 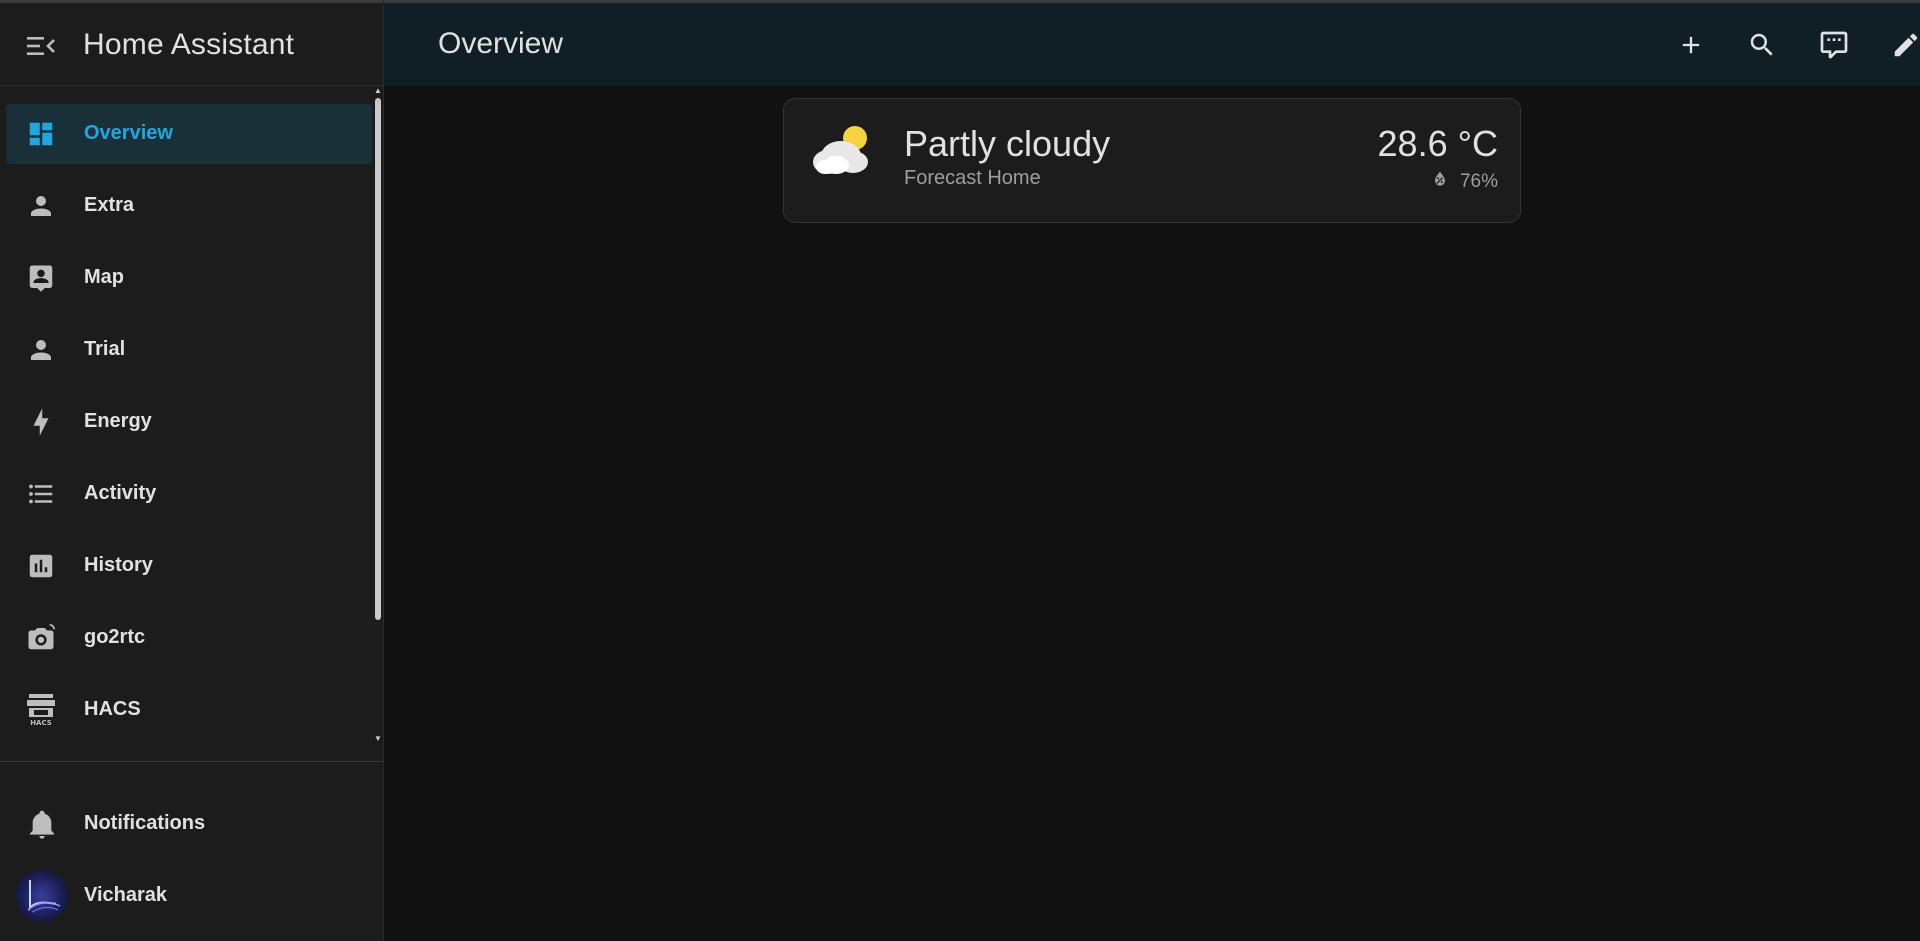 I want to click on scroll-down-arrow-icon: ▼, so click(x=378, y=739).